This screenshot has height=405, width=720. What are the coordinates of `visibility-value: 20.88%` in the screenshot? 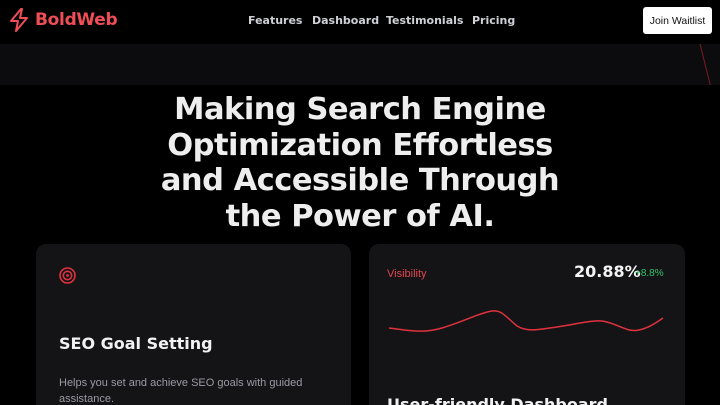 It's located at (607, 271).